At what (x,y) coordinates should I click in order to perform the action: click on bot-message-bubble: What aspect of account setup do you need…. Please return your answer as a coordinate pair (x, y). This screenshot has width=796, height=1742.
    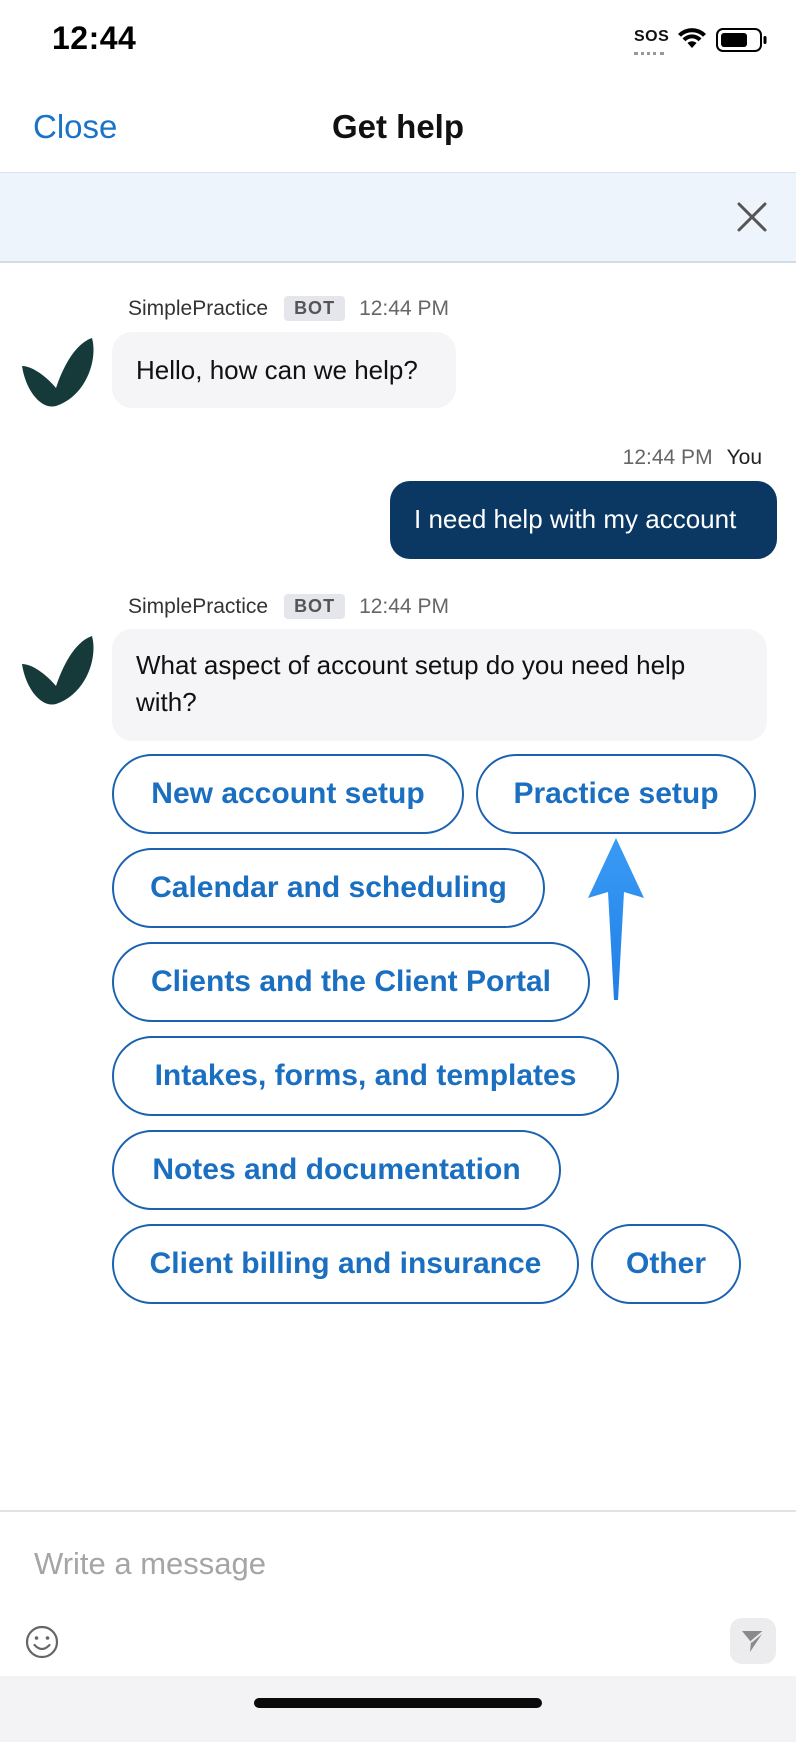
    Looking at the image, I should click on (439, 685).